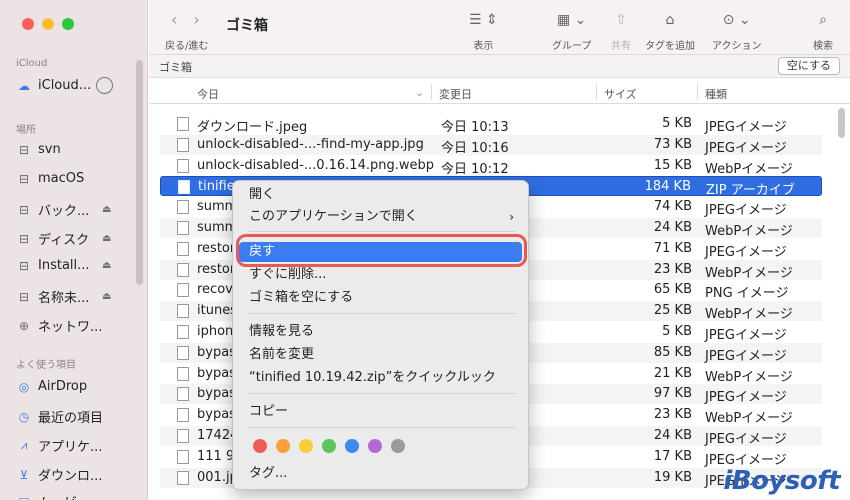 The height and width of the screenshot is (500, 850). I want to click on file-name: bypas, so click(216, 393).